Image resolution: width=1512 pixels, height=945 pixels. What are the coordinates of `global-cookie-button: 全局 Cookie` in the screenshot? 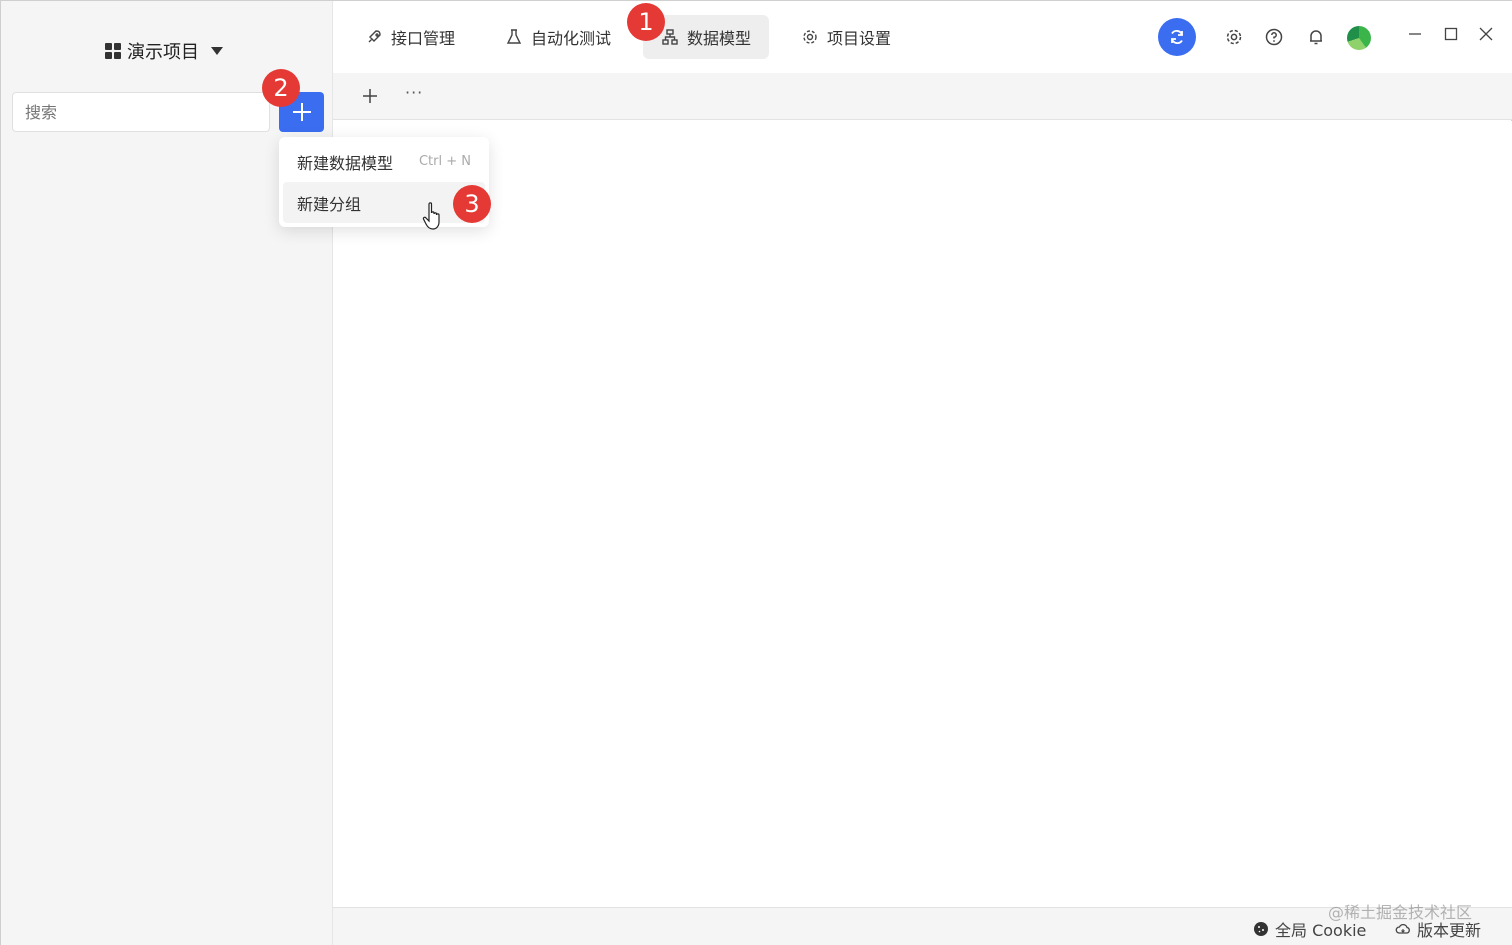 It's located at (1309, 929).